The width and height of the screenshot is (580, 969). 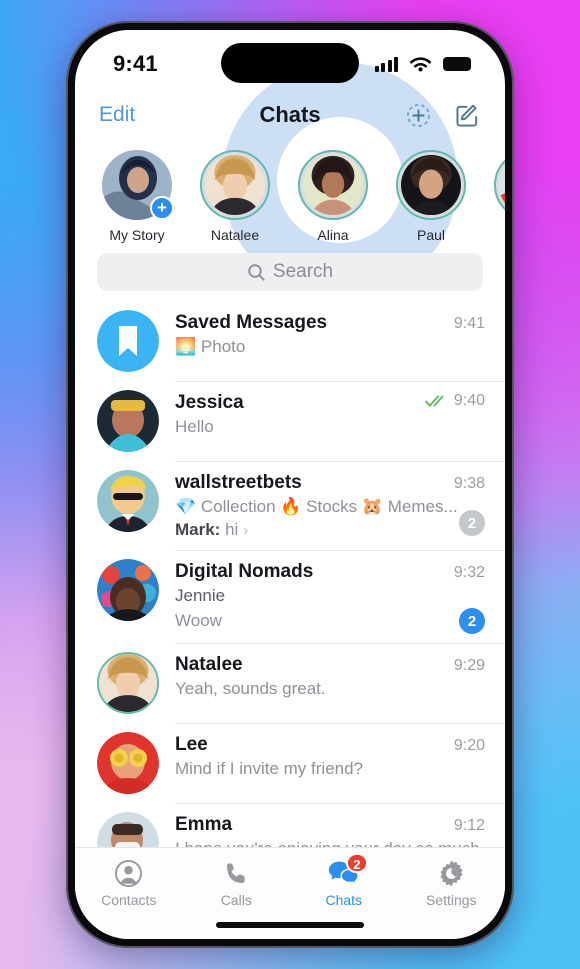 I want to click on chat-meta: 9:41, so click(x=465, y=324).